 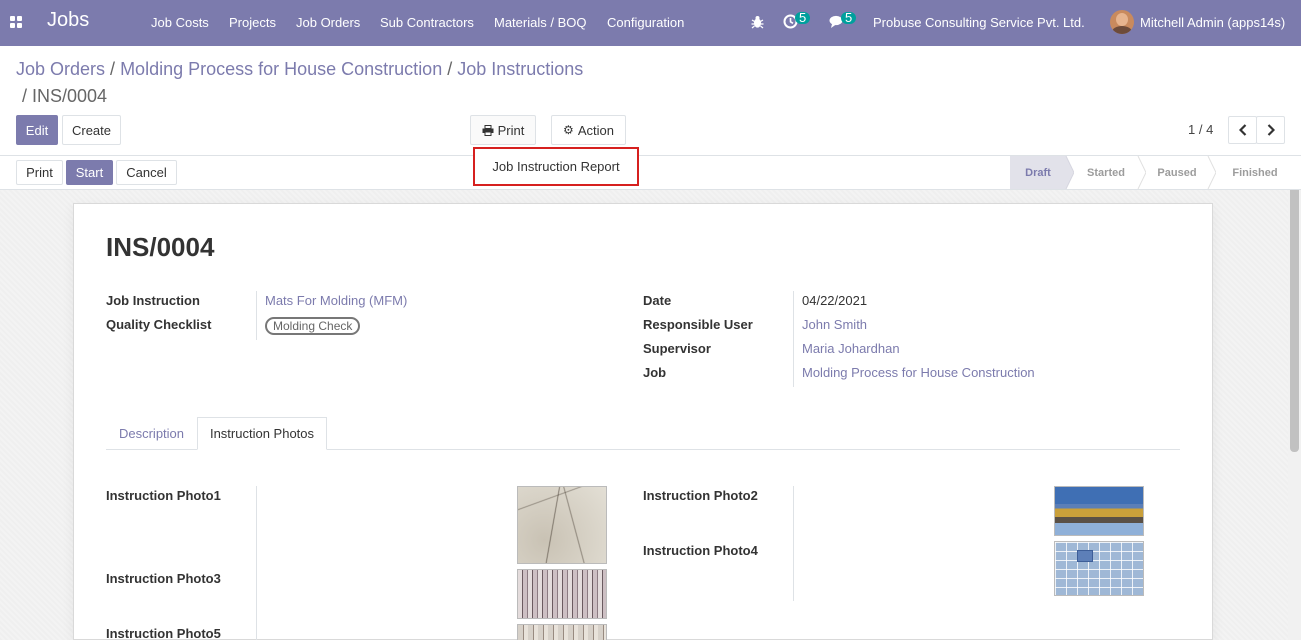 What do you see at coordinates (488, 130) in the screenshot?
I see `printer-icon` at bounding box center [488, 130].